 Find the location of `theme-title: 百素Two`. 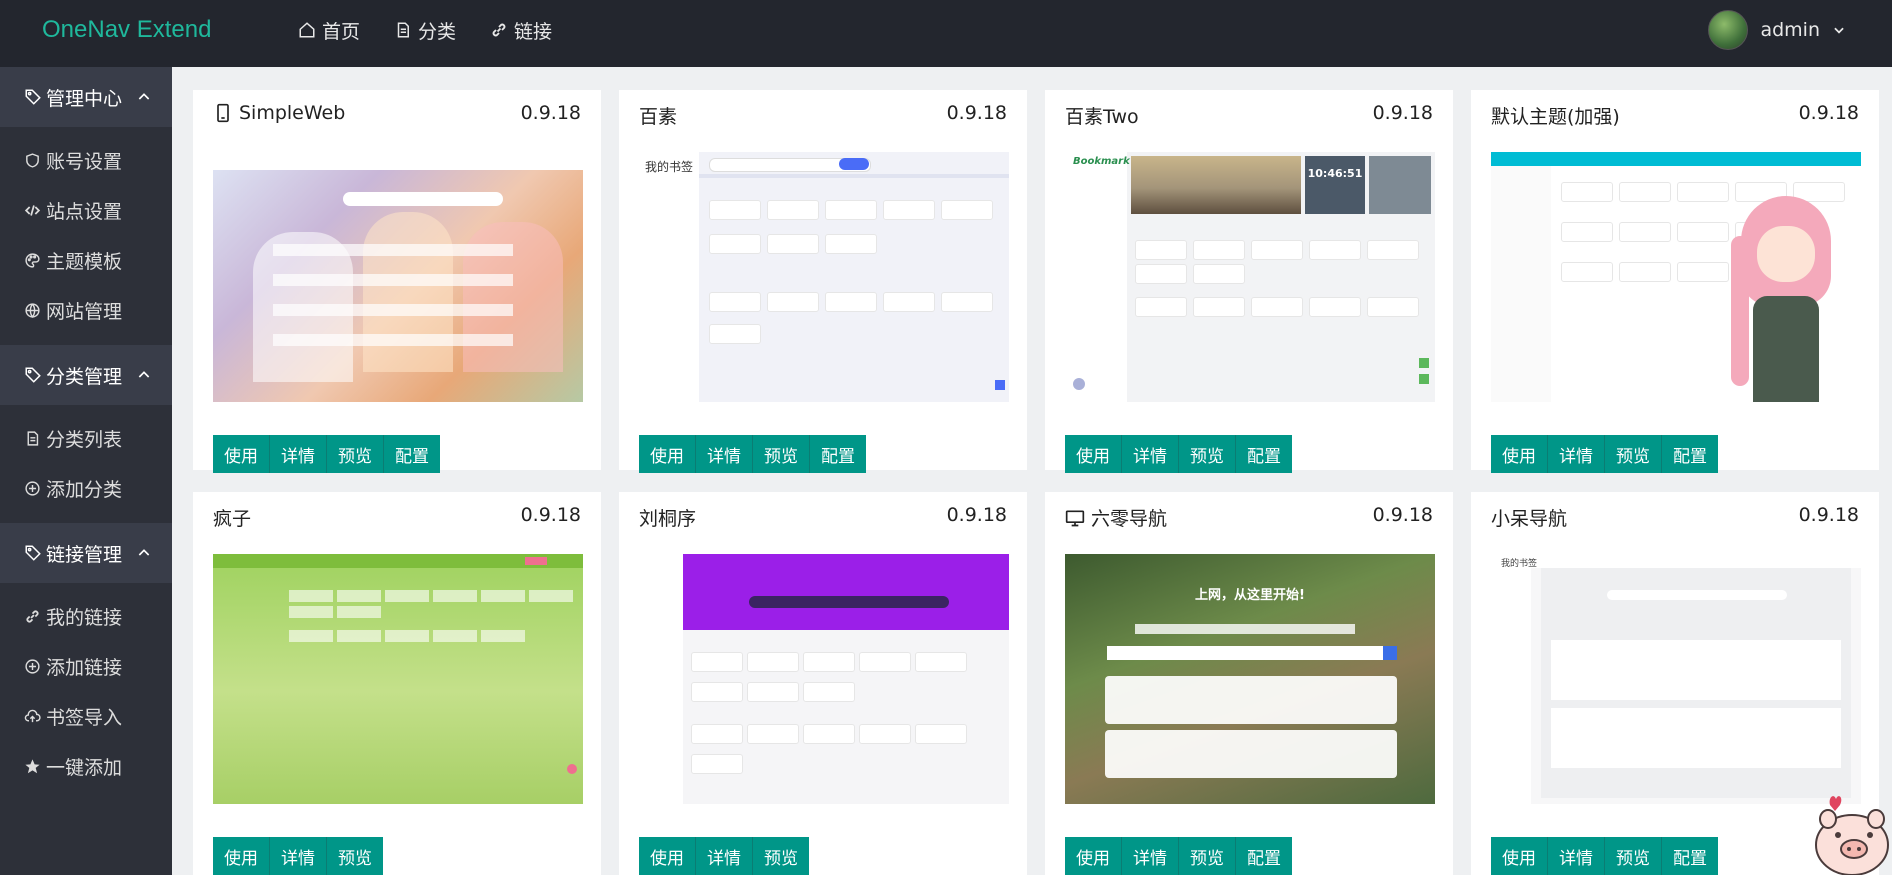

theme-title: 百素Two is located at coordinates (1102, 115).